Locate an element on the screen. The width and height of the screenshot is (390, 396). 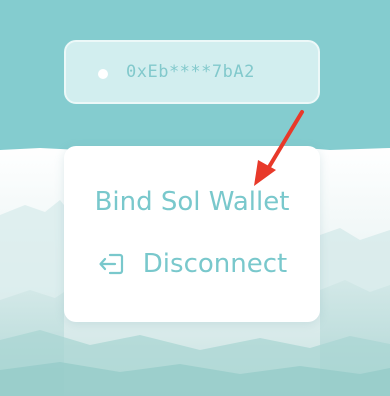
logout-icon is located at coordinates (112, 264).